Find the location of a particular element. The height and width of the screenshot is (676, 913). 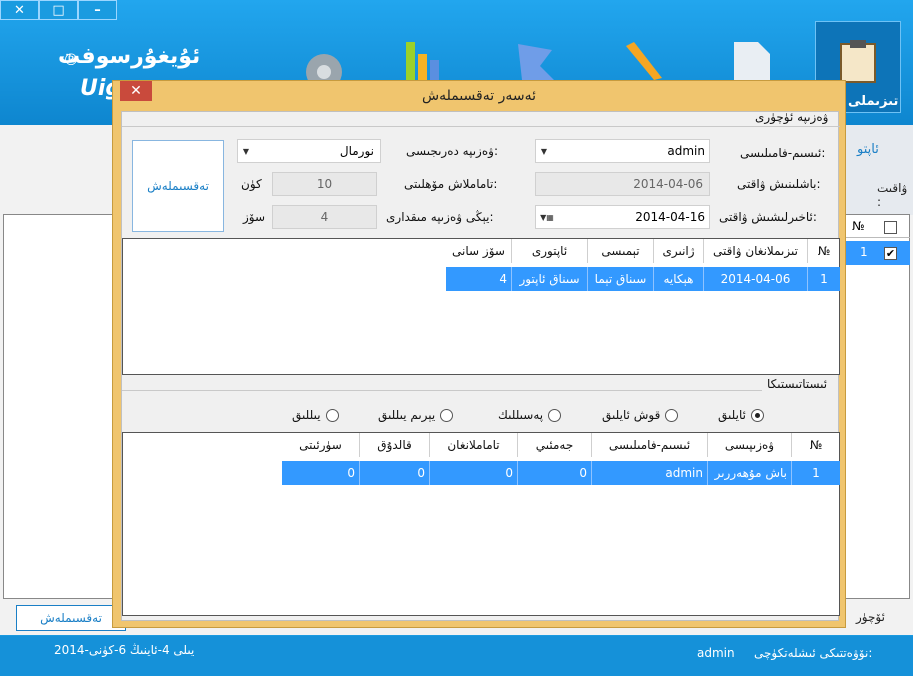

end-time-picker: ▼▦ 2014-04-16 is located at coordinates (622, 217).